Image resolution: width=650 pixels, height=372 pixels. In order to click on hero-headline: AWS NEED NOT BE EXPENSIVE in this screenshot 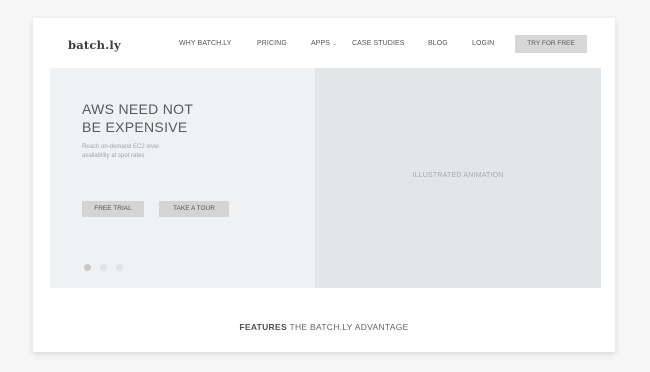, I will do `click(182, 118)`.